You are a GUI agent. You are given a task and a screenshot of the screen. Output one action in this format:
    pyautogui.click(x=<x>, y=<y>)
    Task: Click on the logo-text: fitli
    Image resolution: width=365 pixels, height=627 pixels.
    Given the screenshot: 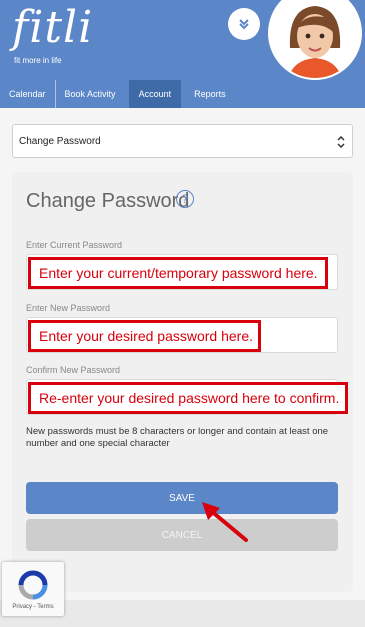 What is the action you would take?
    pyautogui.click(x=53, y=27)
    